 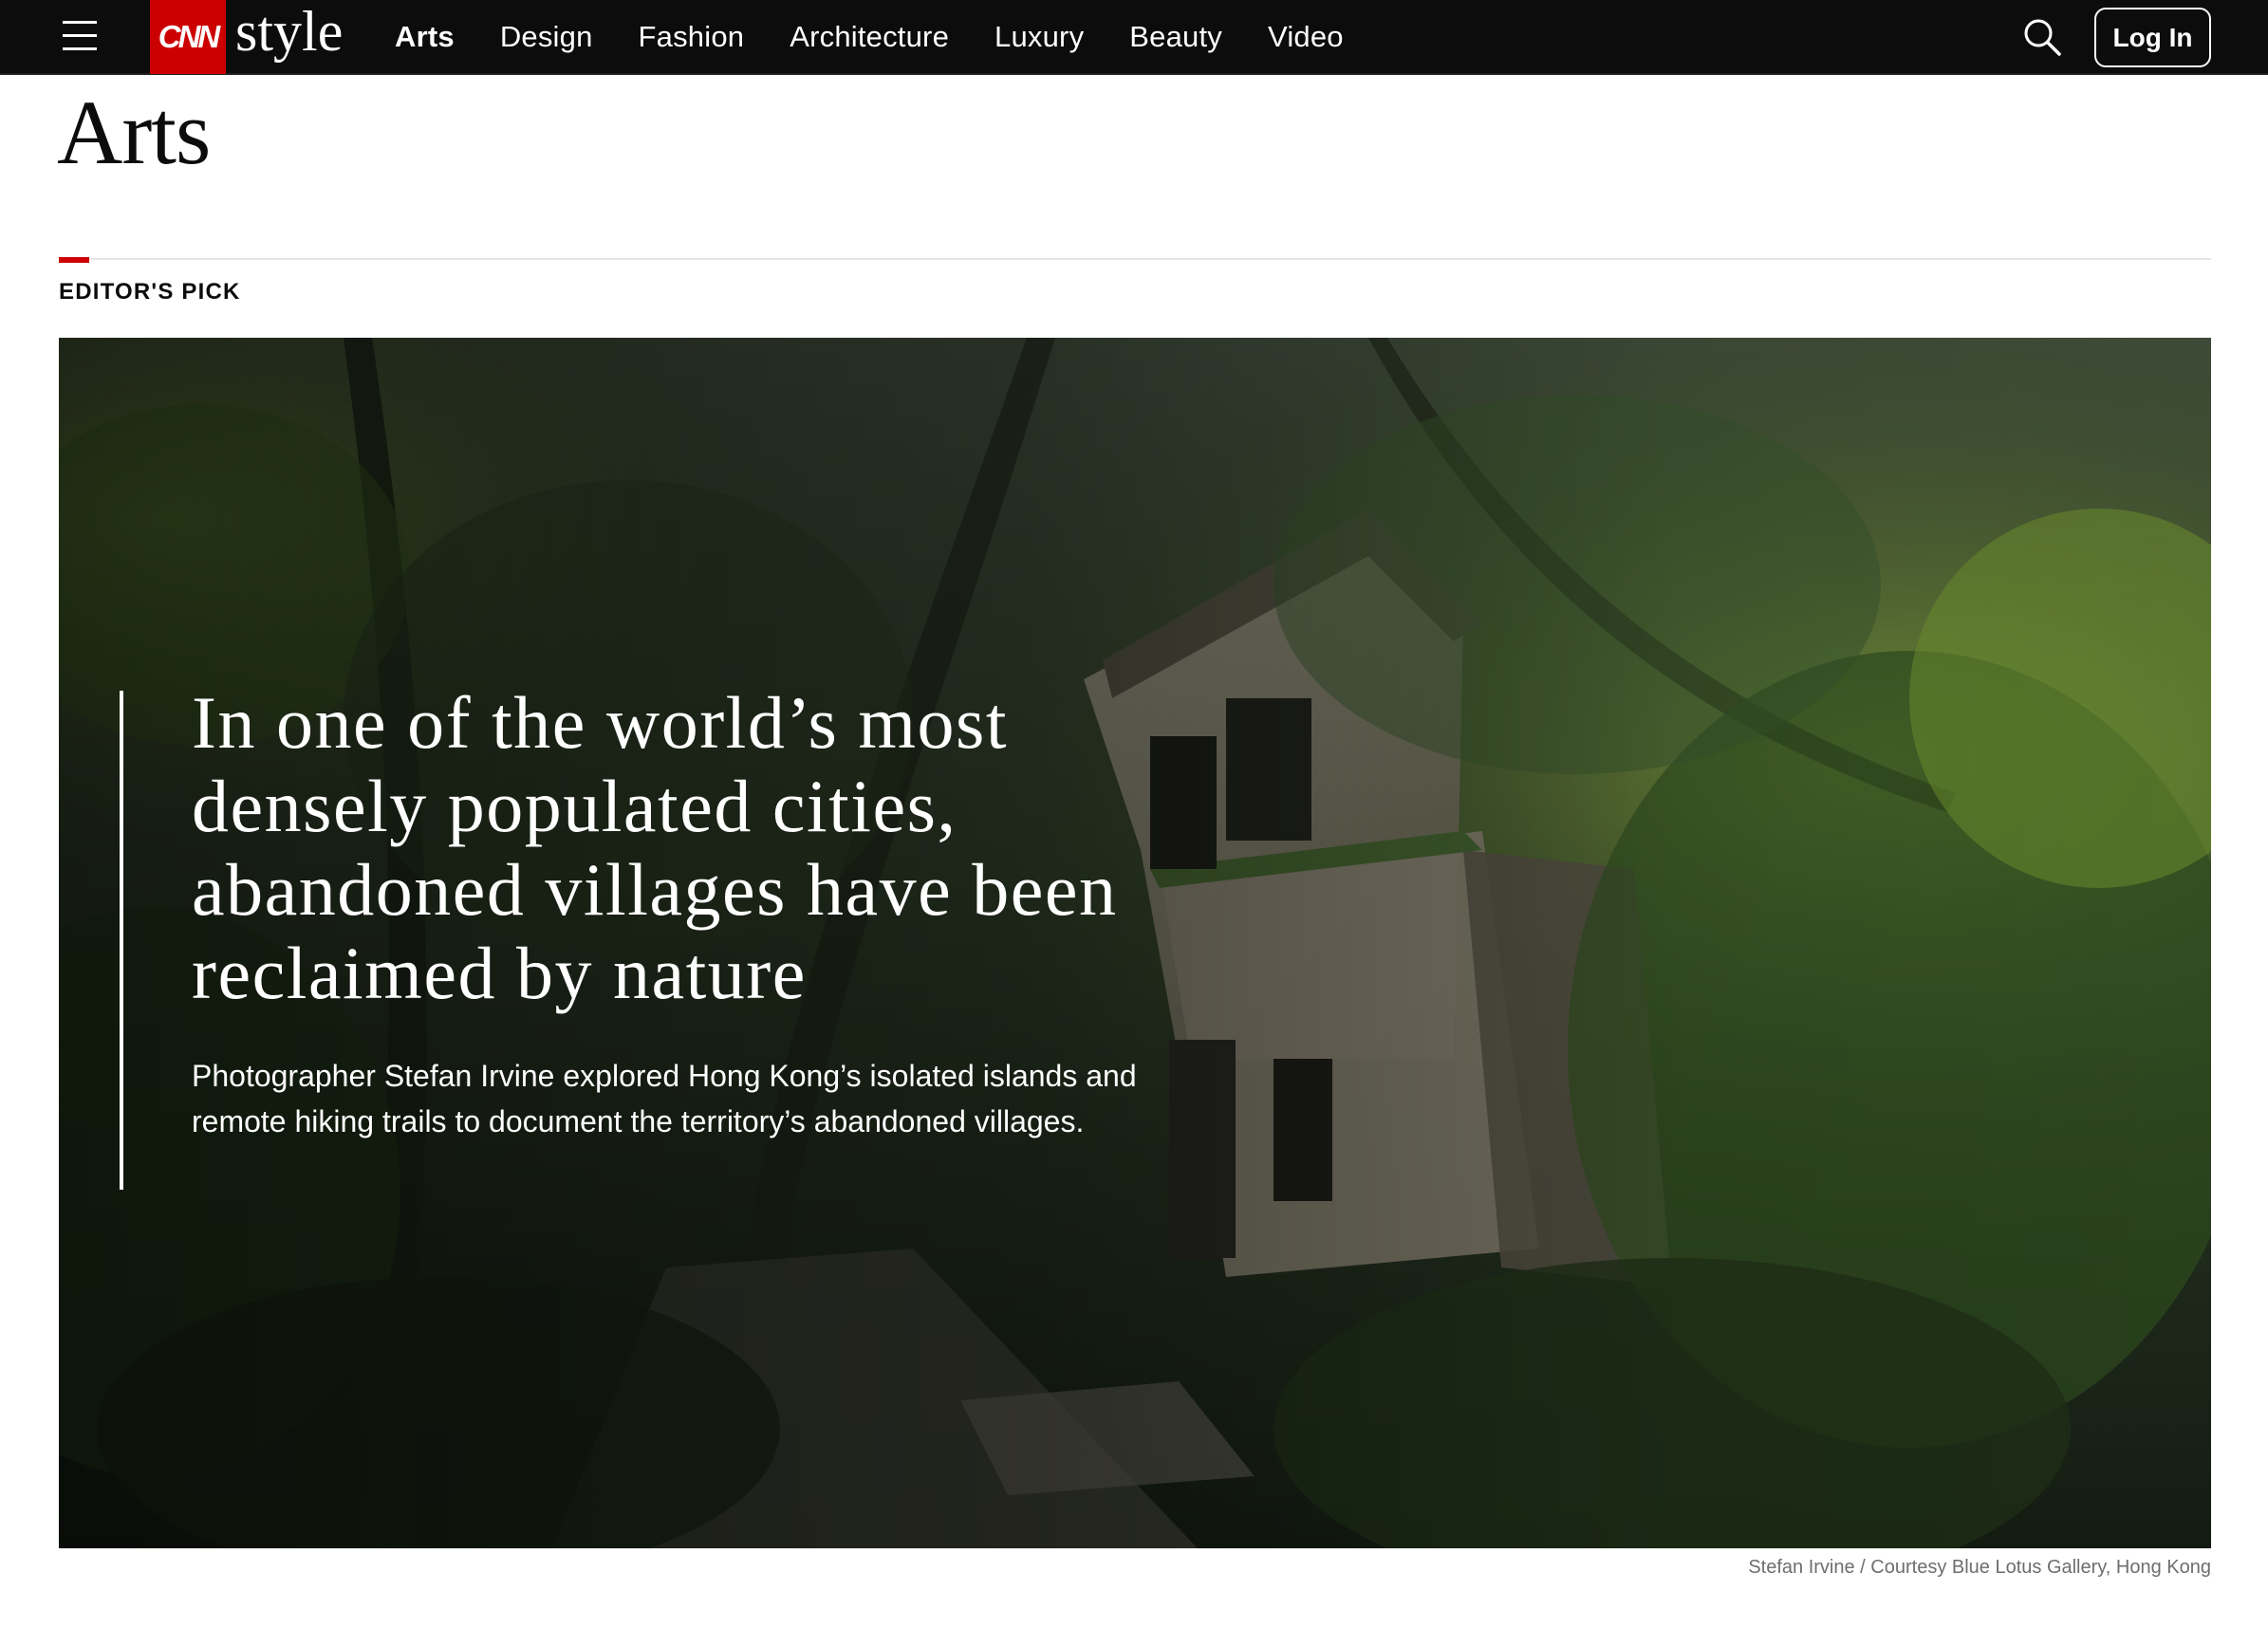 What do you see at coordinates (289, 31) in the screenshot?
I see `style-wordmark: style` at bounding box center [289, 31].